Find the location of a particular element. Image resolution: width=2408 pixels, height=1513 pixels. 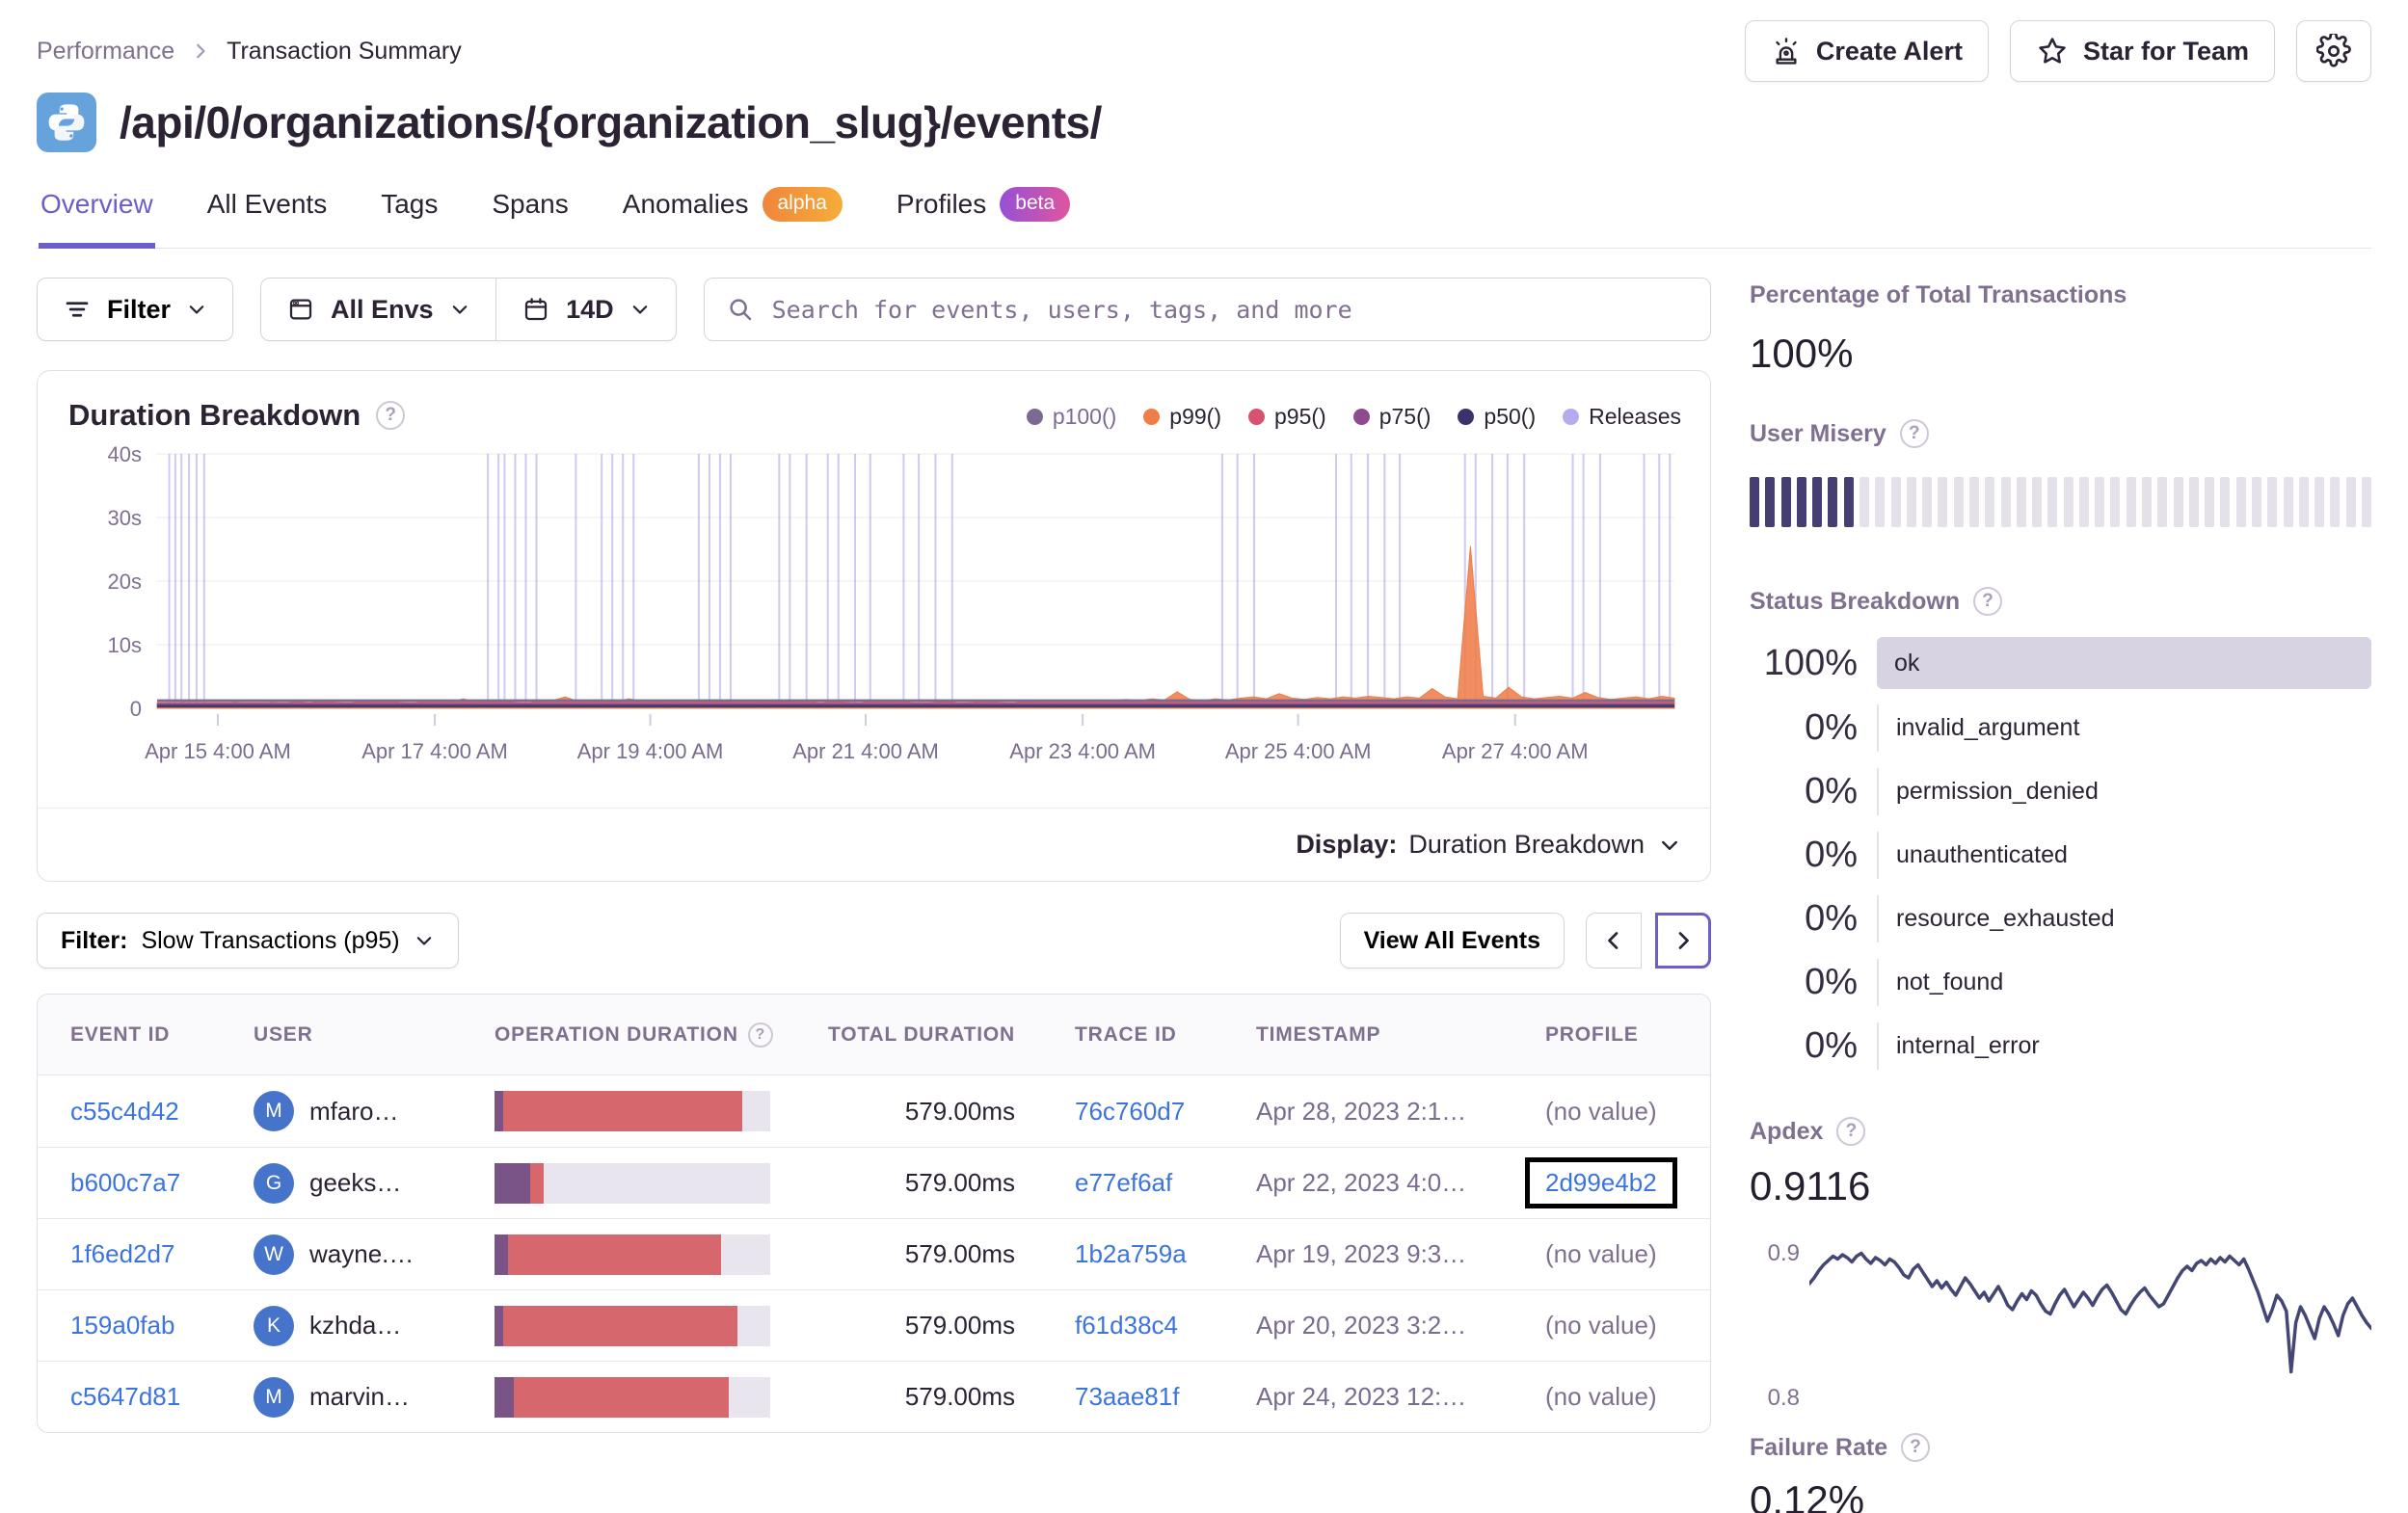

legend-item-p95: p95() is located at coordinates (1287, 417).